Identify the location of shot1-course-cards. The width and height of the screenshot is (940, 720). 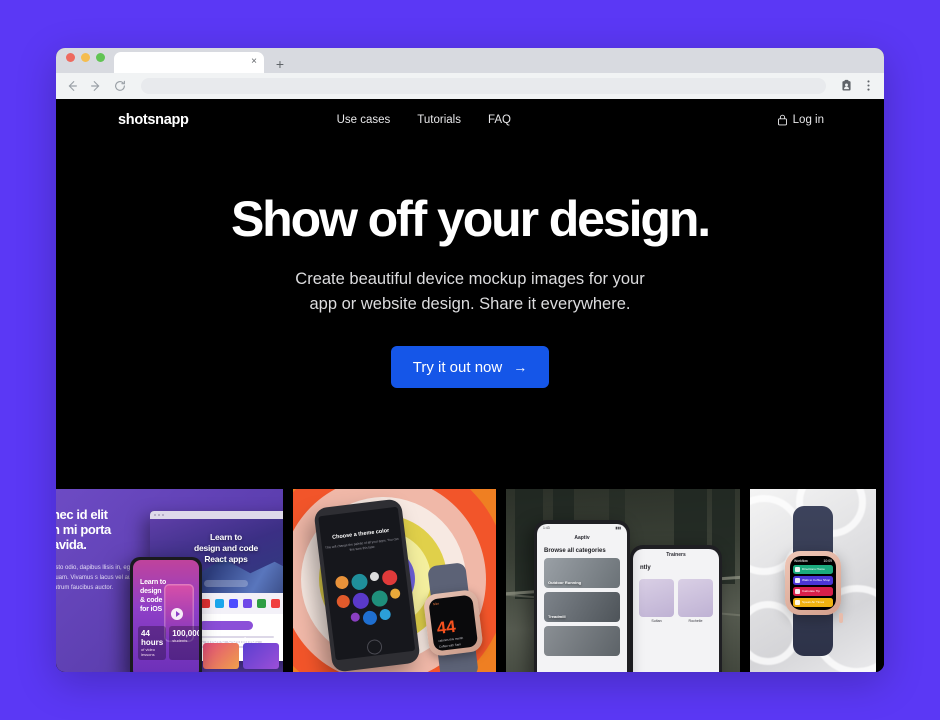
(241, 656).